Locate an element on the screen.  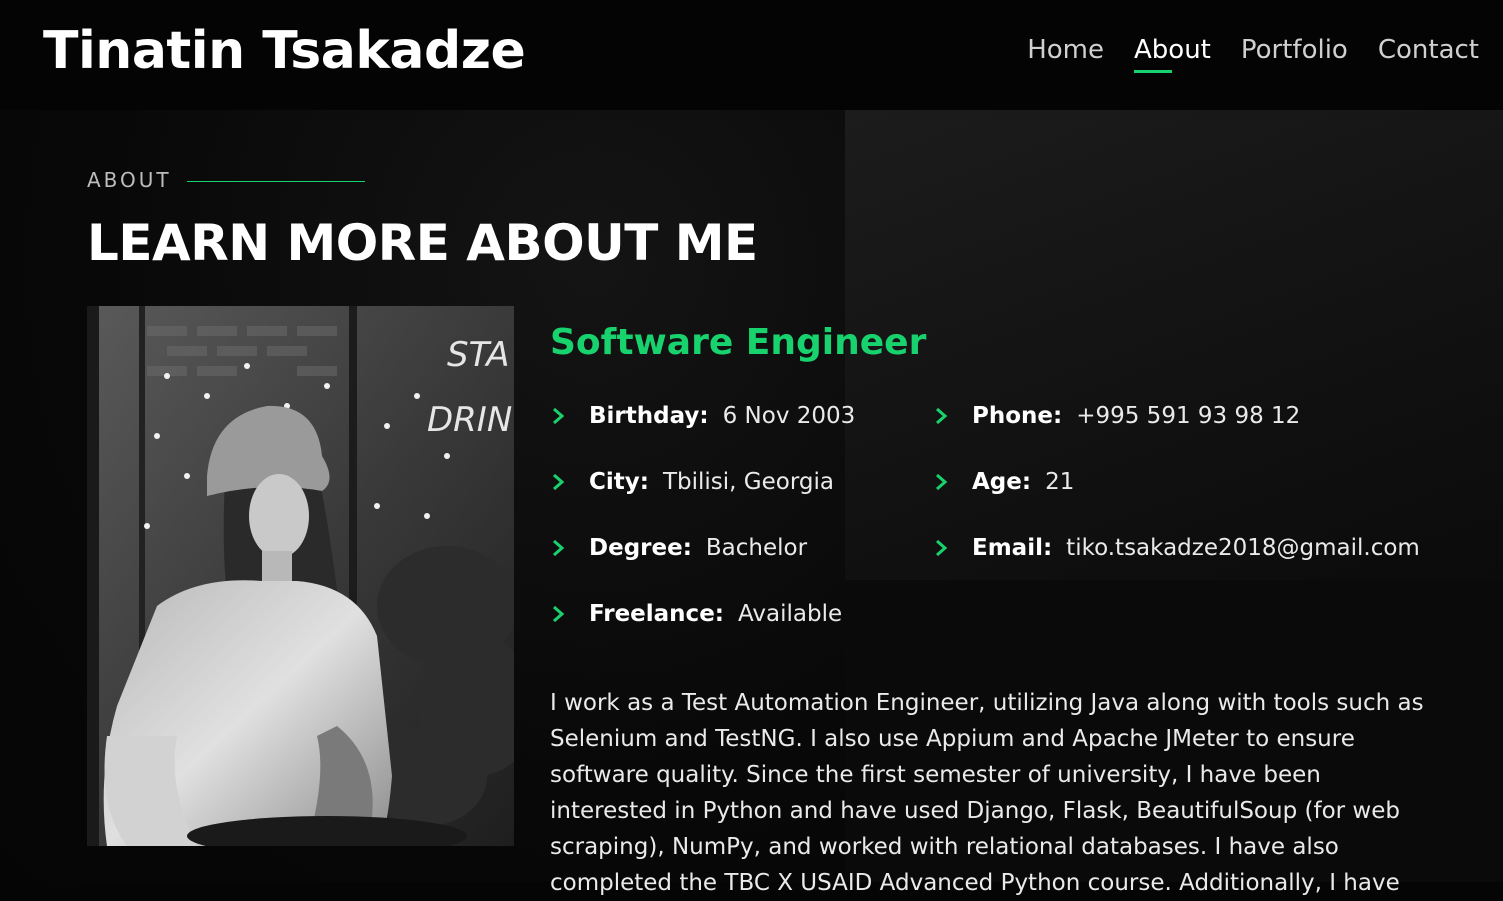
info-degree: Degree: Bachelor is located at coordinates (678, 548).